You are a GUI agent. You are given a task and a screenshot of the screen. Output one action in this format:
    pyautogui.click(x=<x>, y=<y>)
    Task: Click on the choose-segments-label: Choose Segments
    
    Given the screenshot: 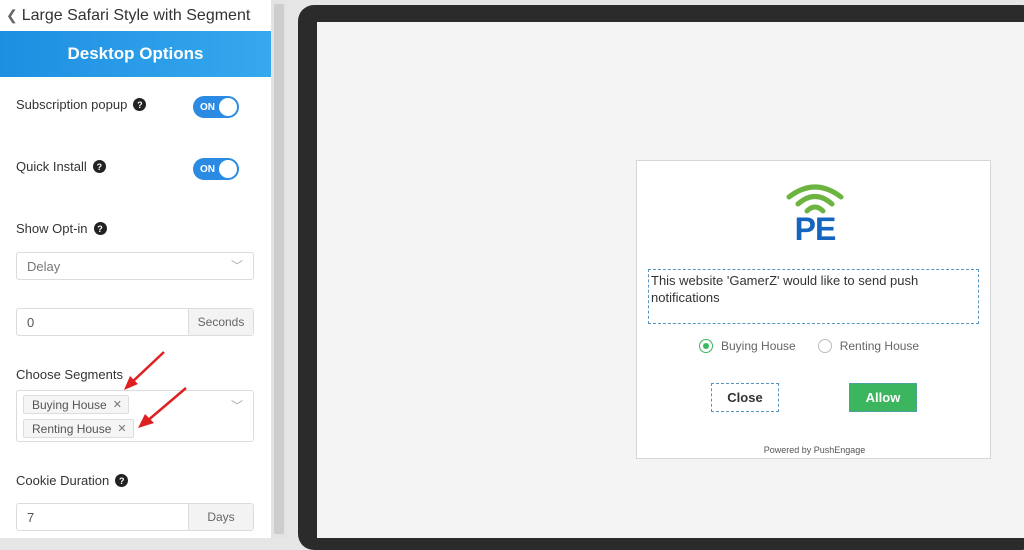 What is the action you would take?
    pyautogui.click(x=69, y=374)
    